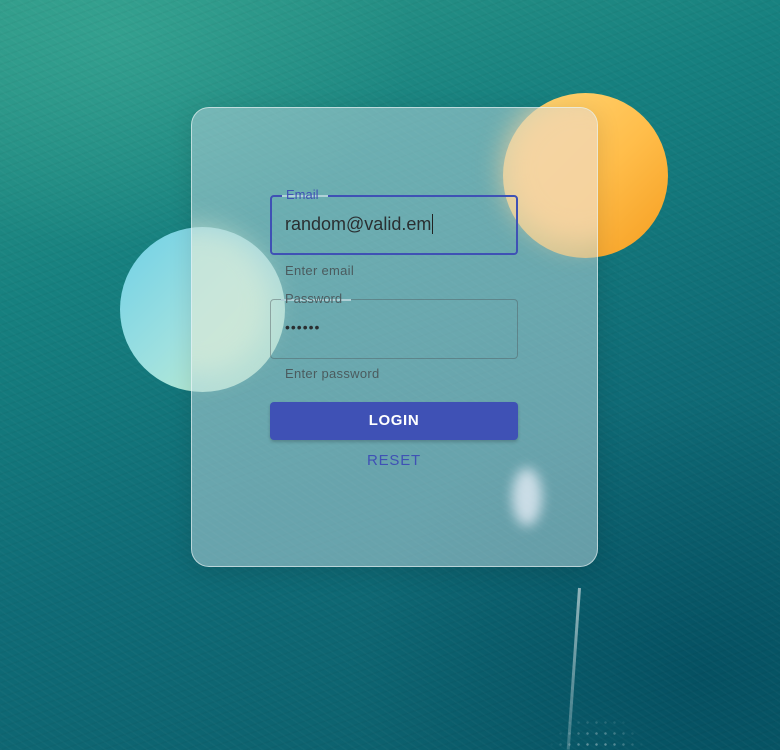 Image resolution: width=780 pixels, height=750 pixels. I want to click on email-input: random@valid.em, so click(359, 224).